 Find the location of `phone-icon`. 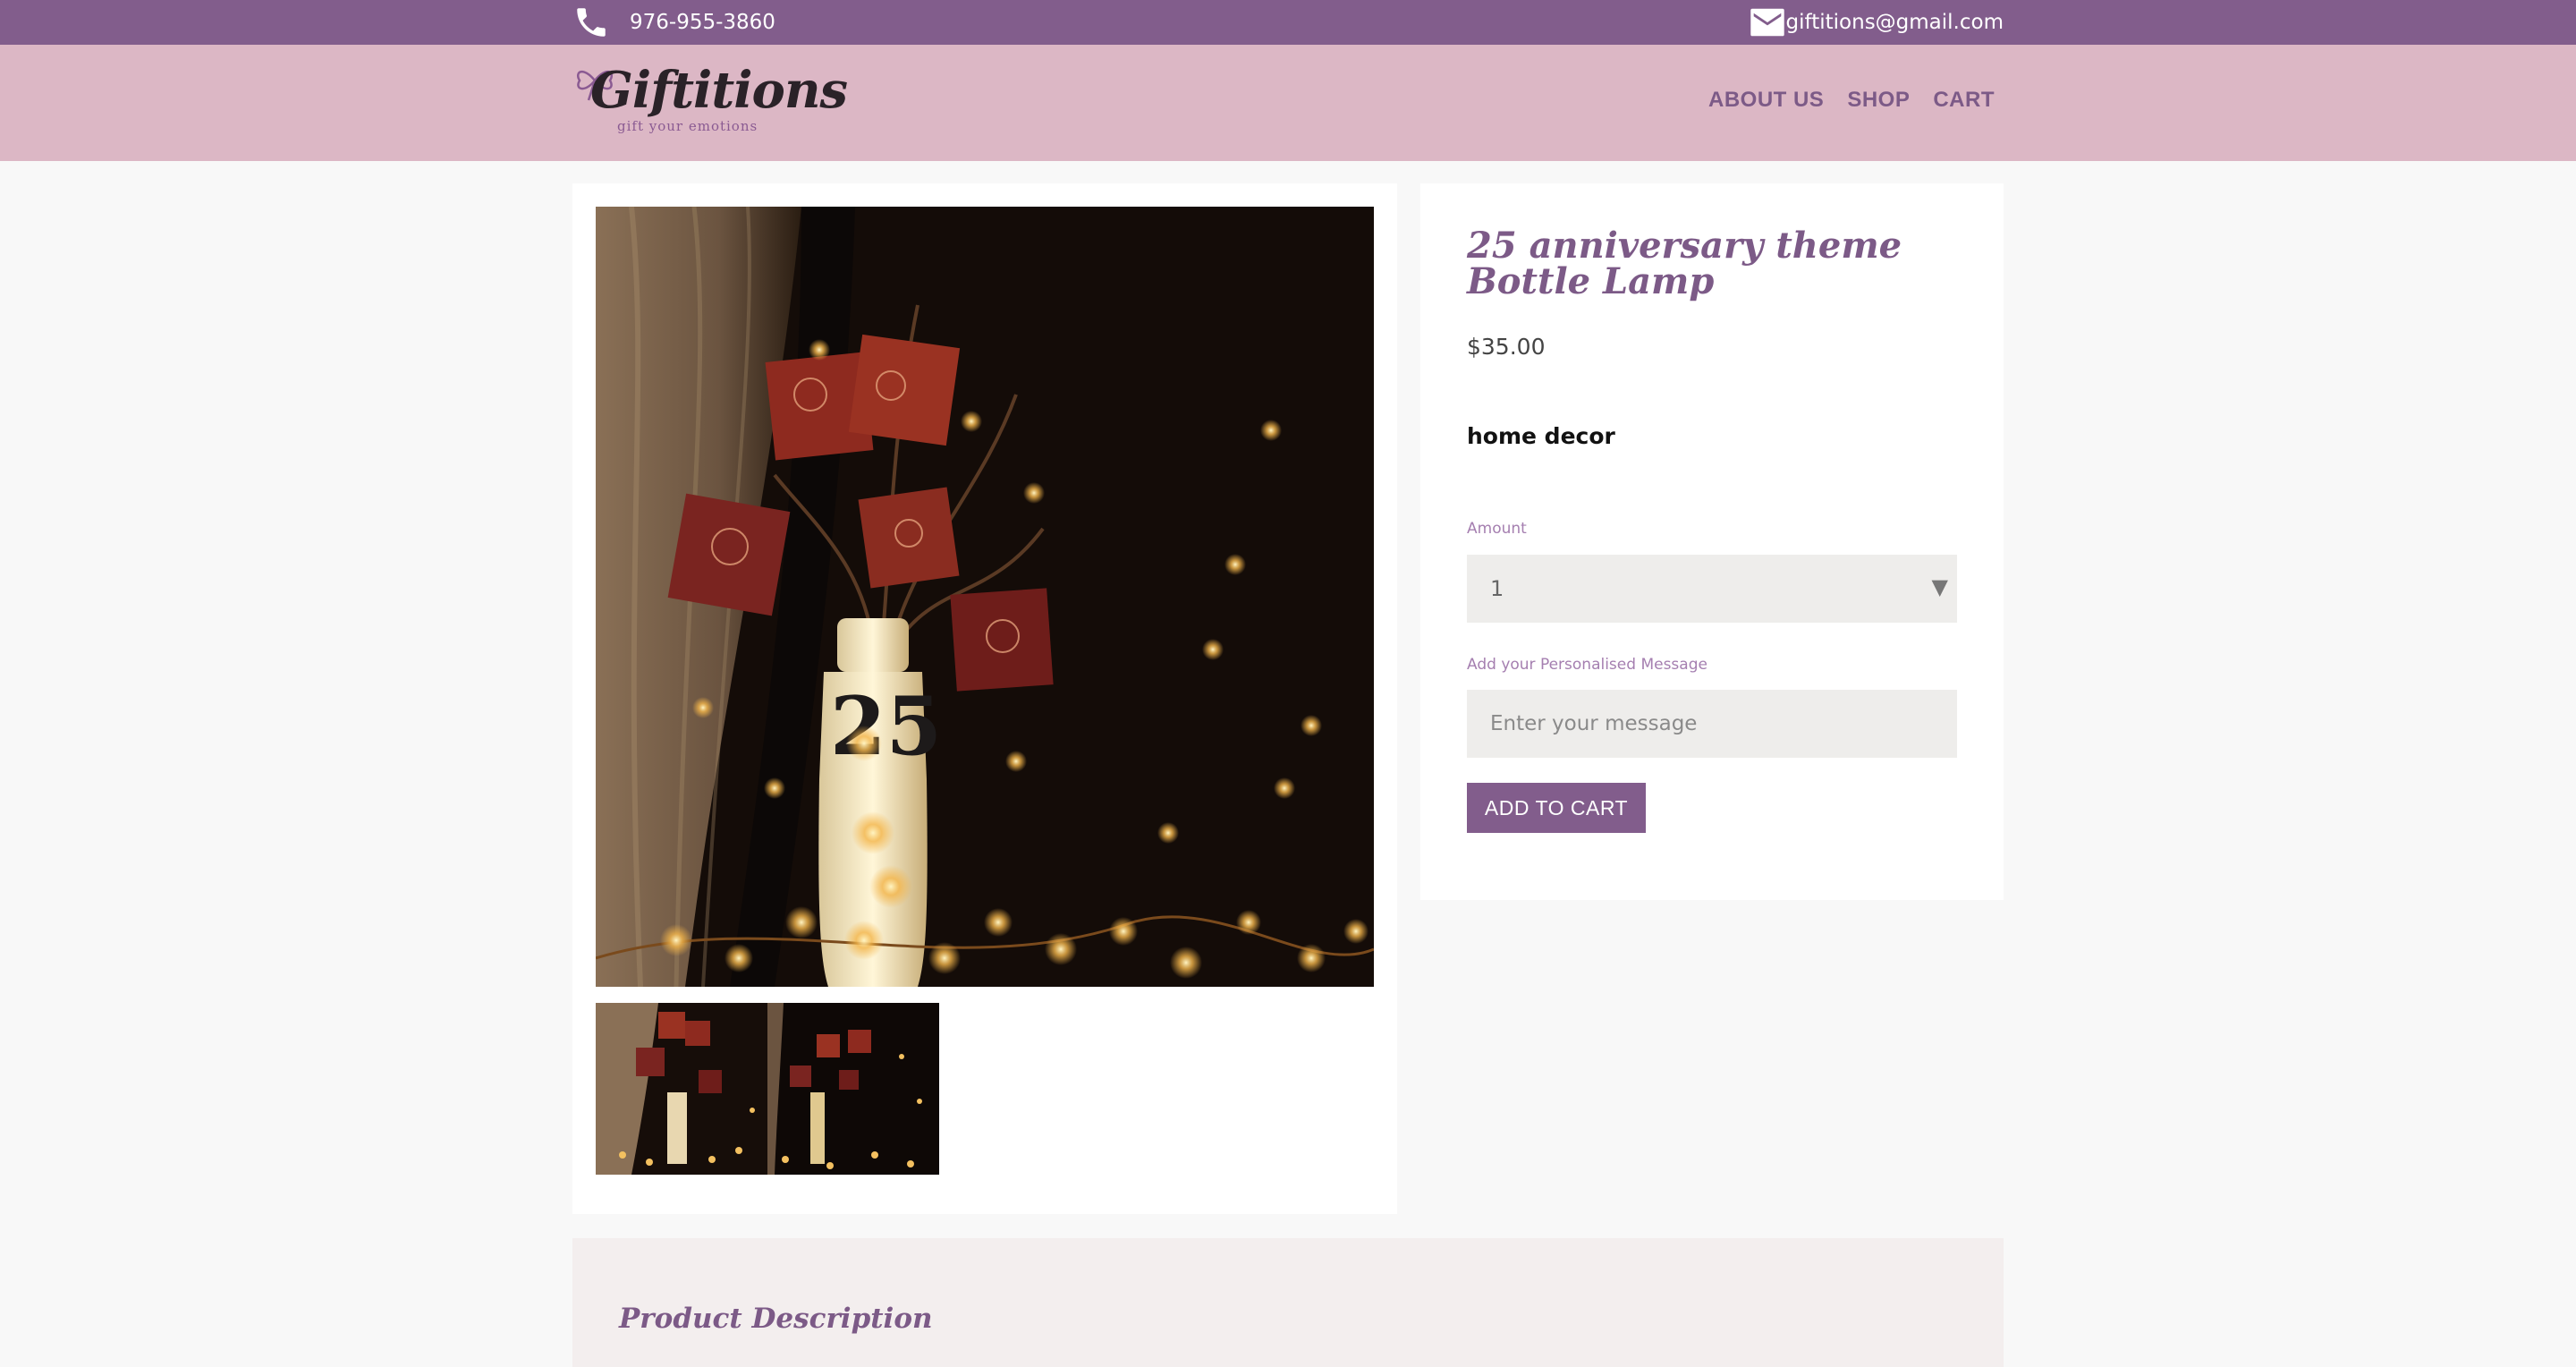

phone-icon is located at coordinates (591, 22).